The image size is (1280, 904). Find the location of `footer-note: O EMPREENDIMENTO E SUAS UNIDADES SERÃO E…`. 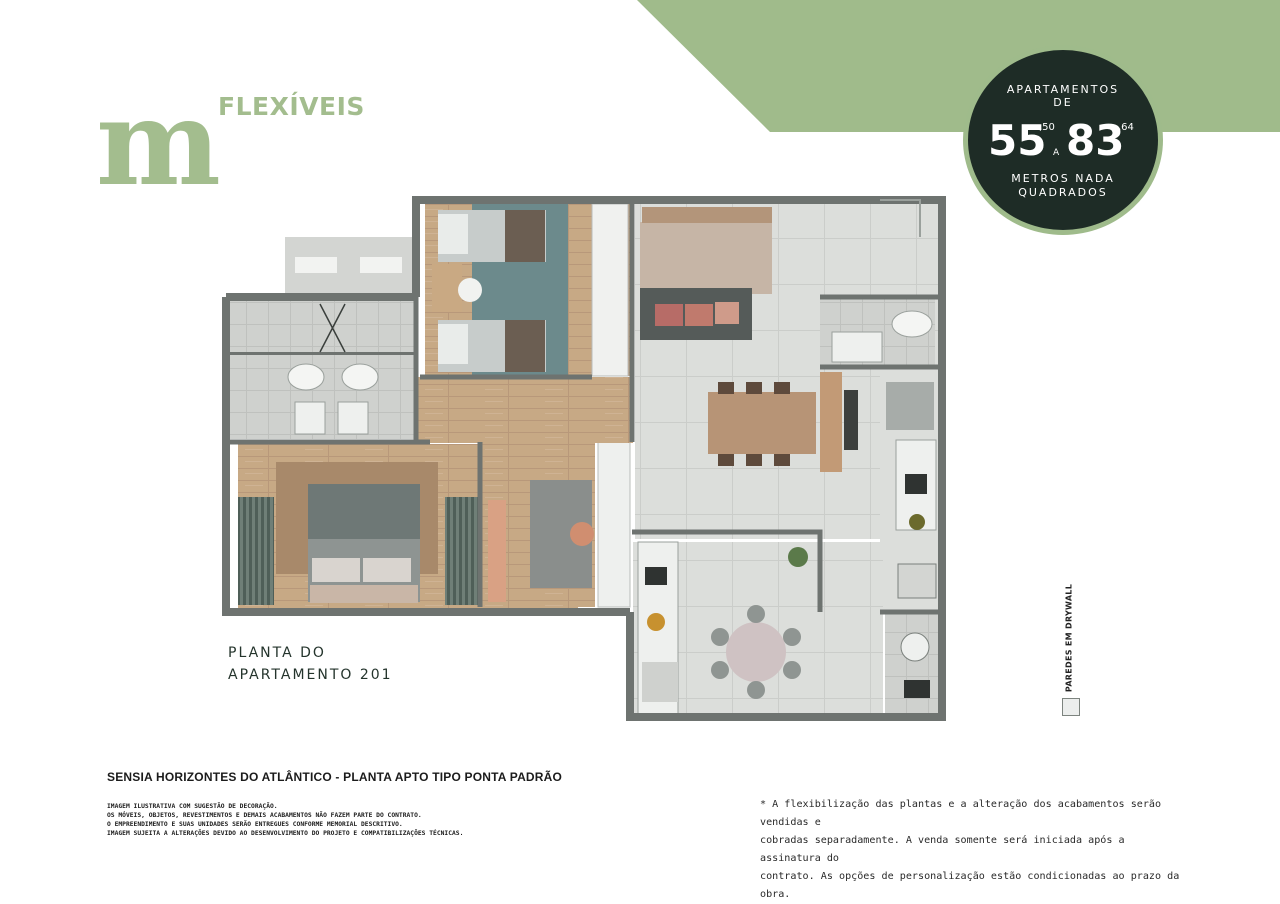

footer-note: O EMPREENDIMENTO E SUAS UNIDADES SERÃO E… is located at coordinates (255, 824).